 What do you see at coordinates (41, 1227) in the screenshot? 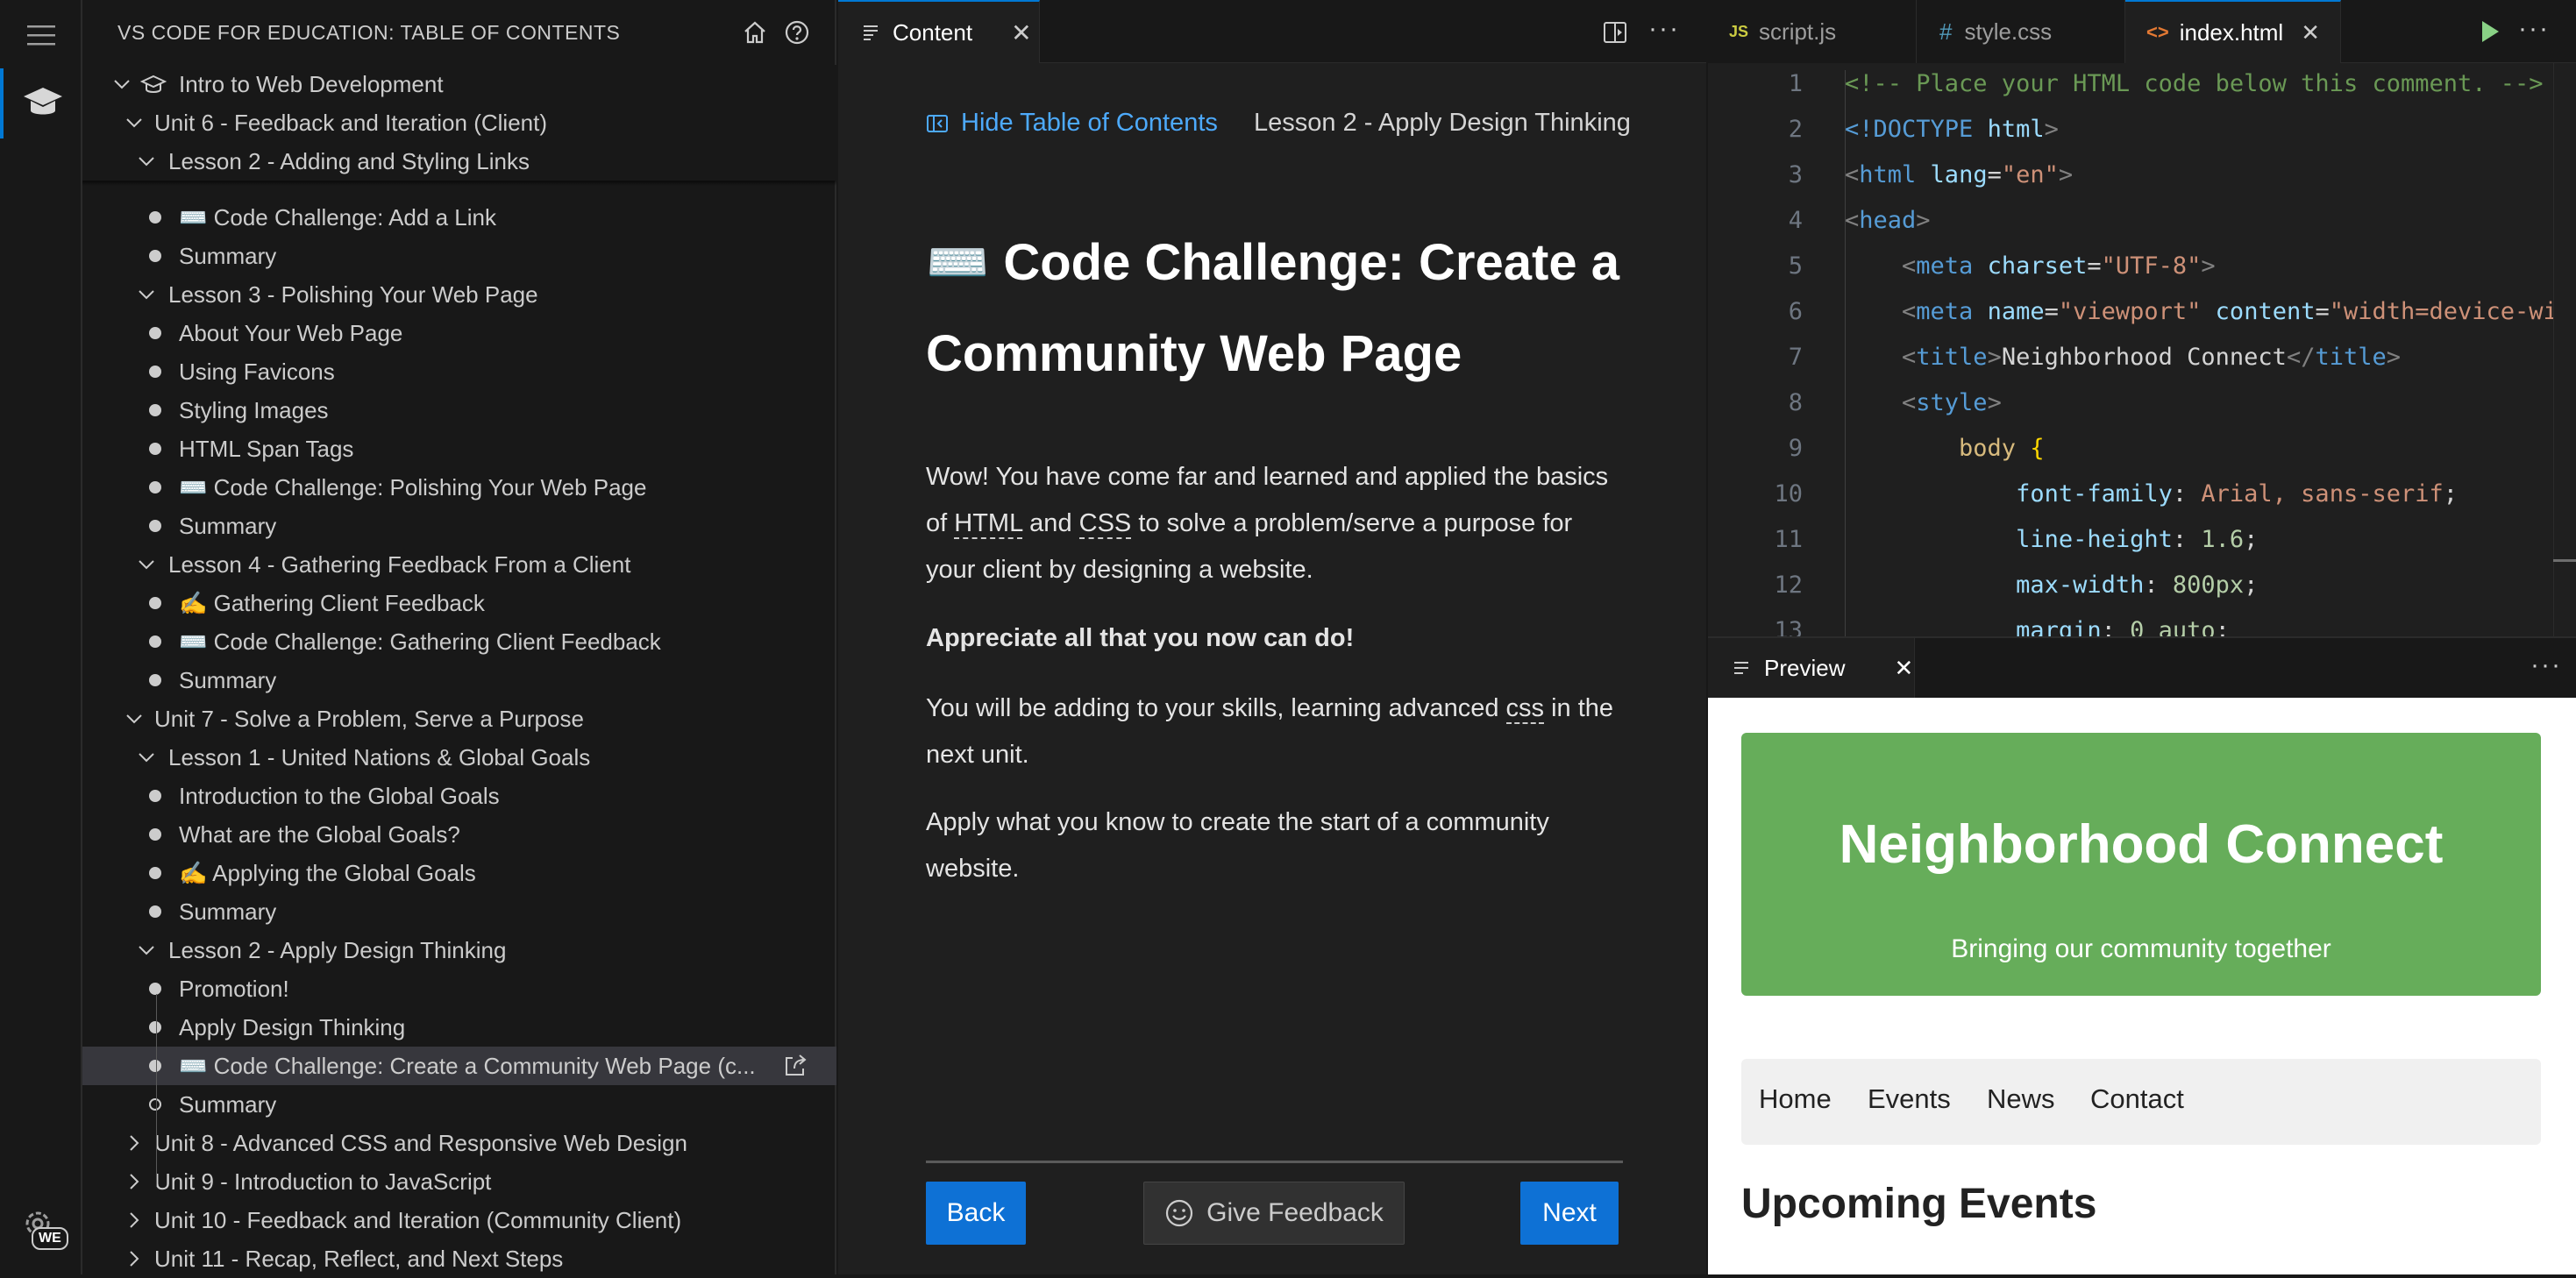
I see `account-icon: WE` at bounding box center [41, 1227].